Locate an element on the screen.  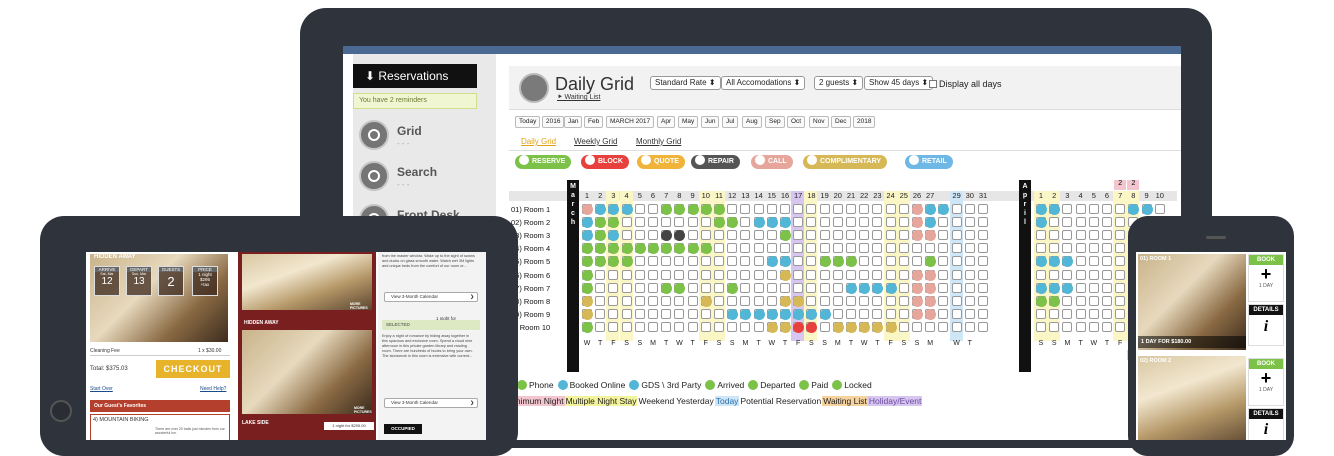
nav-jan: Jan is located at coordinates (573, 122).